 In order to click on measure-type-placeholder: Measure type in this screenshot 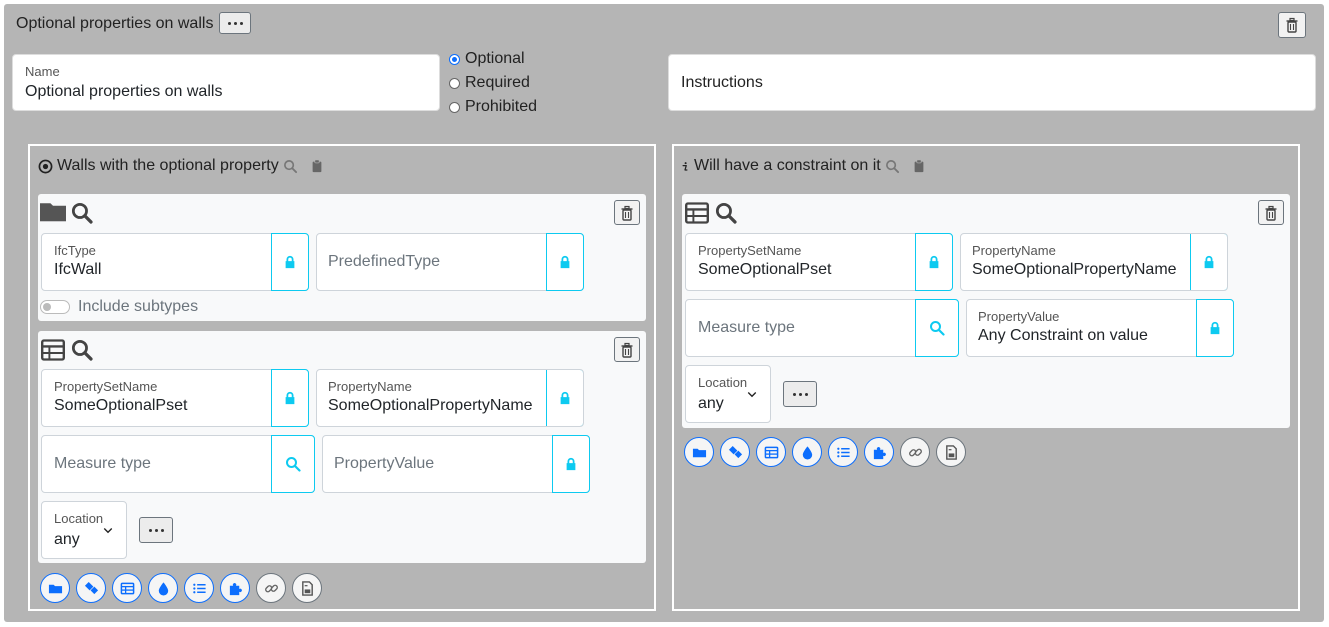, I will do `click(102, 463)`.